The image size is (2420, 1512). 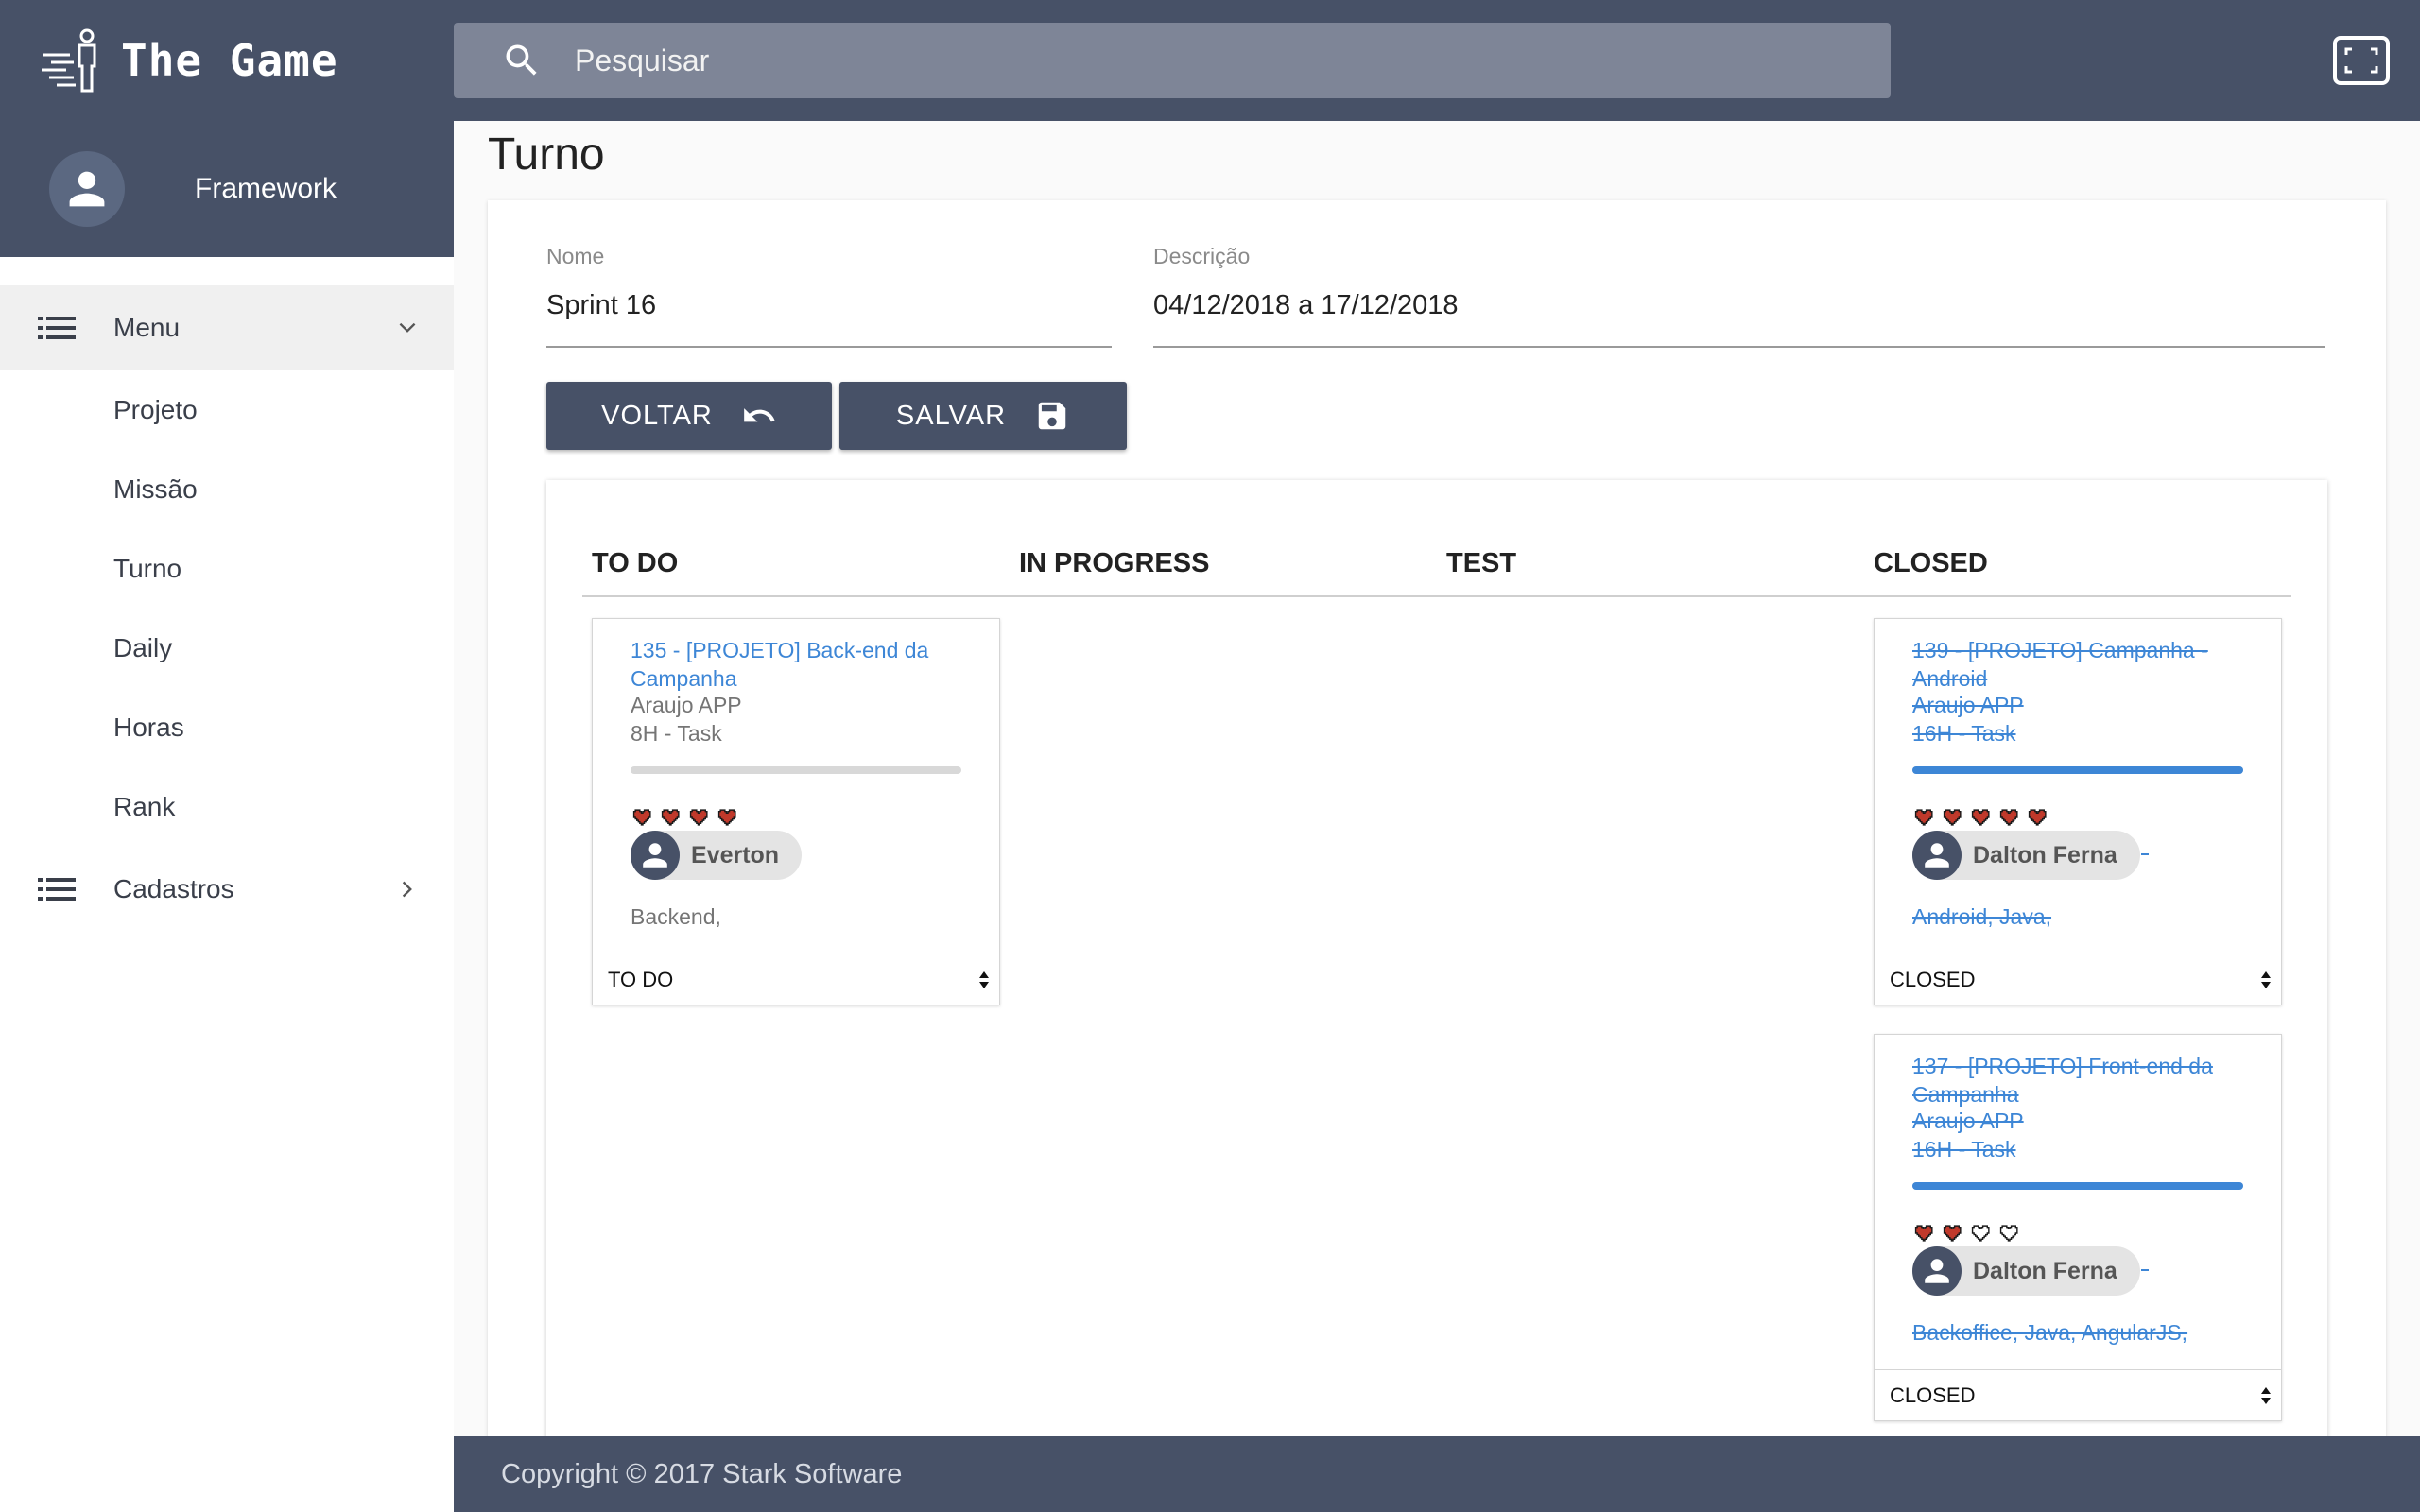 I want to click on copyright-text: Copyright © 2017 Stark Software, so click(x=702, y=1473).